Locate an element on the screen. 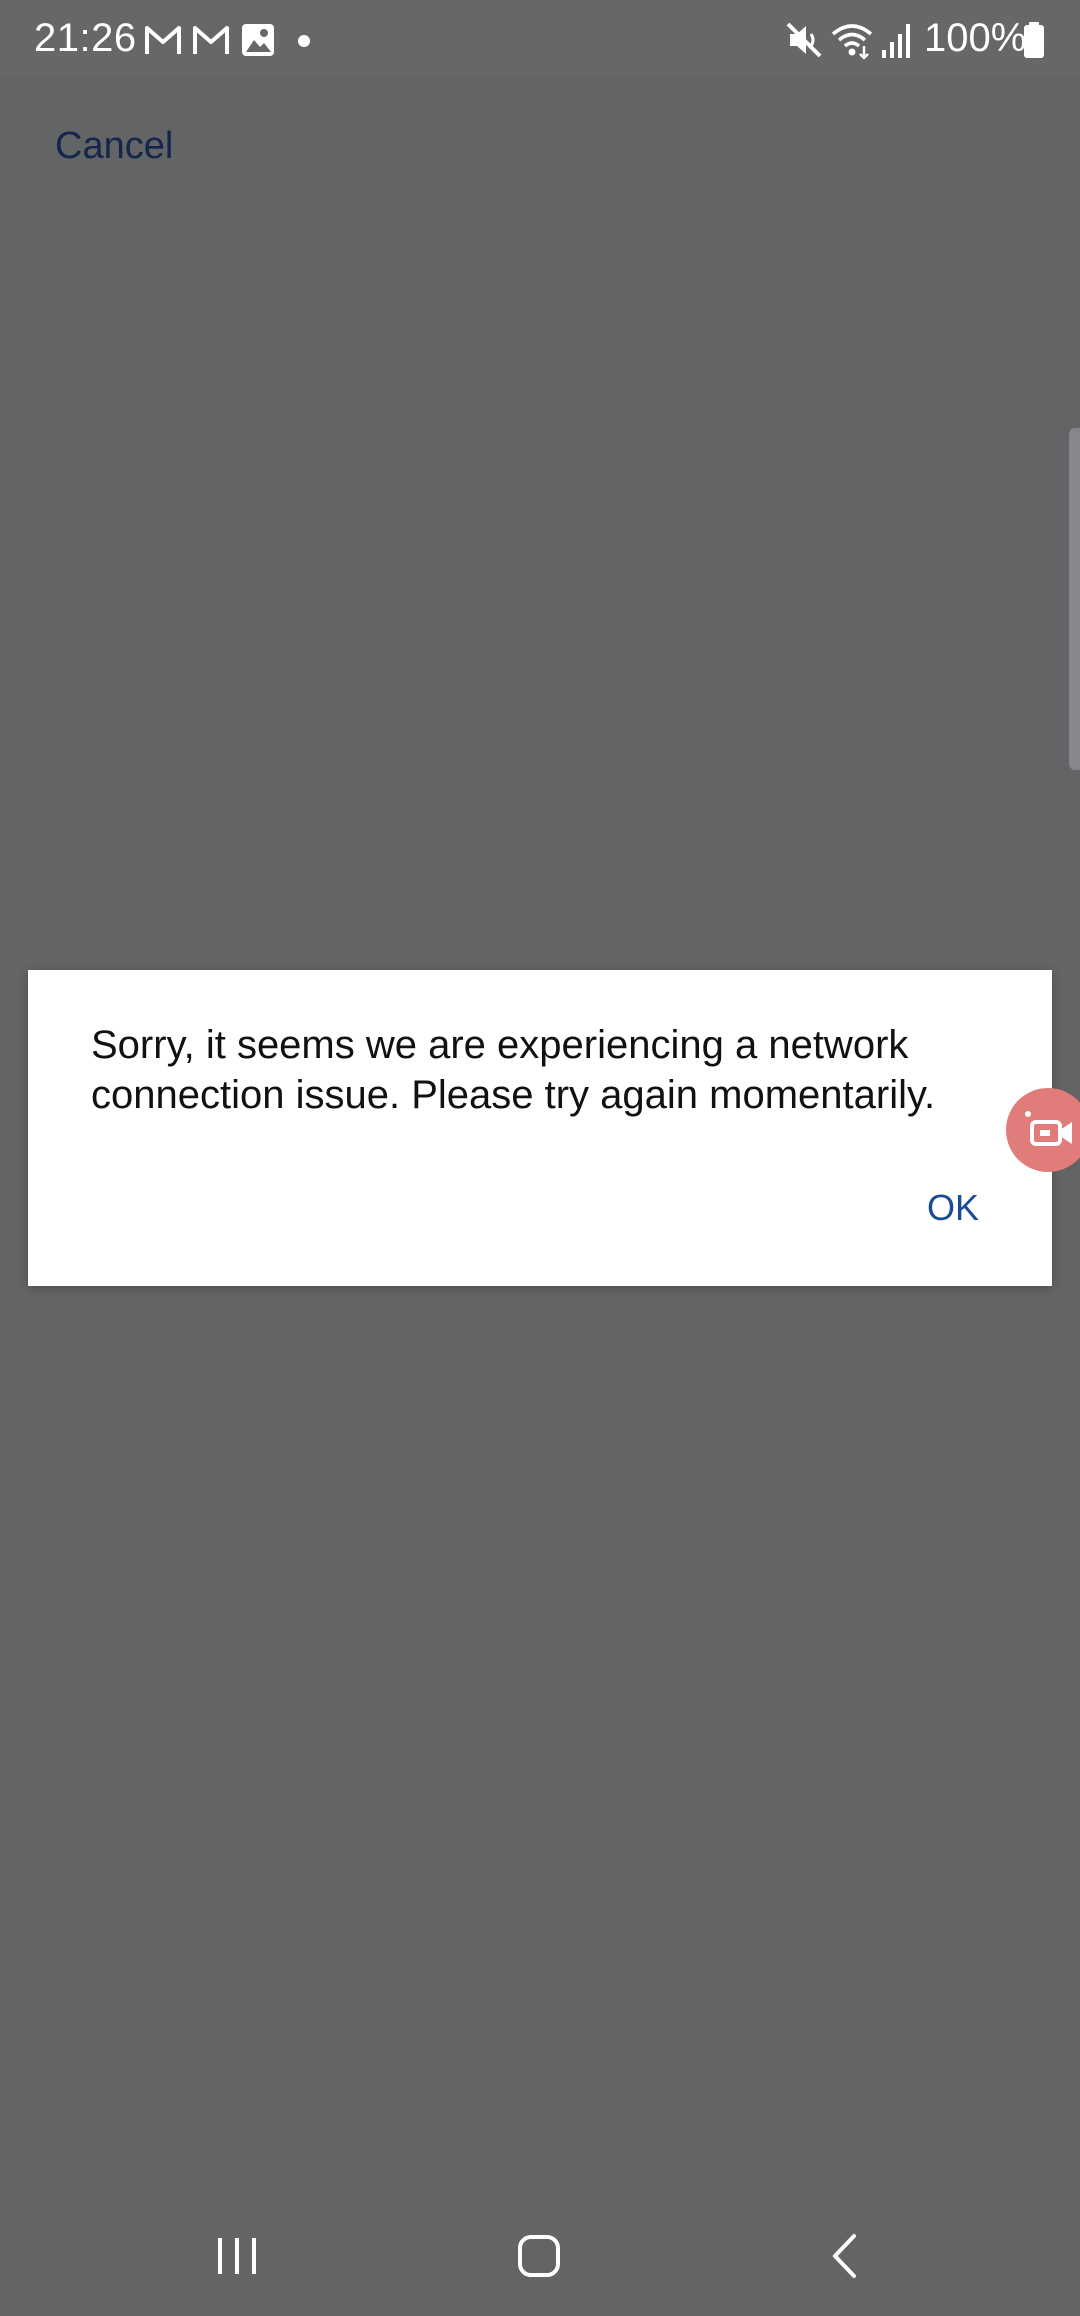  back-icon is located at coordinates (844, 2256).